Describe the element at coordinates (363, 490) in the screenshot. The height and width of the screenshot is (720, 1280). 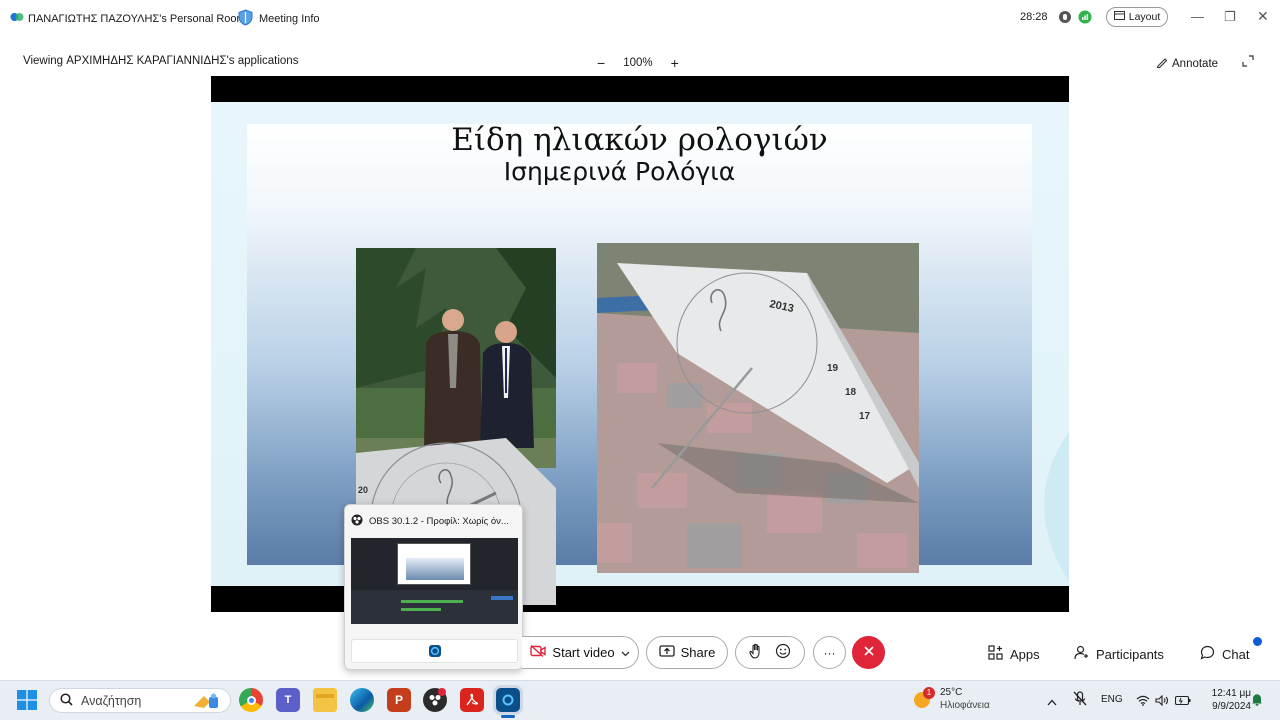
I see `dial-number: 20` at that location.